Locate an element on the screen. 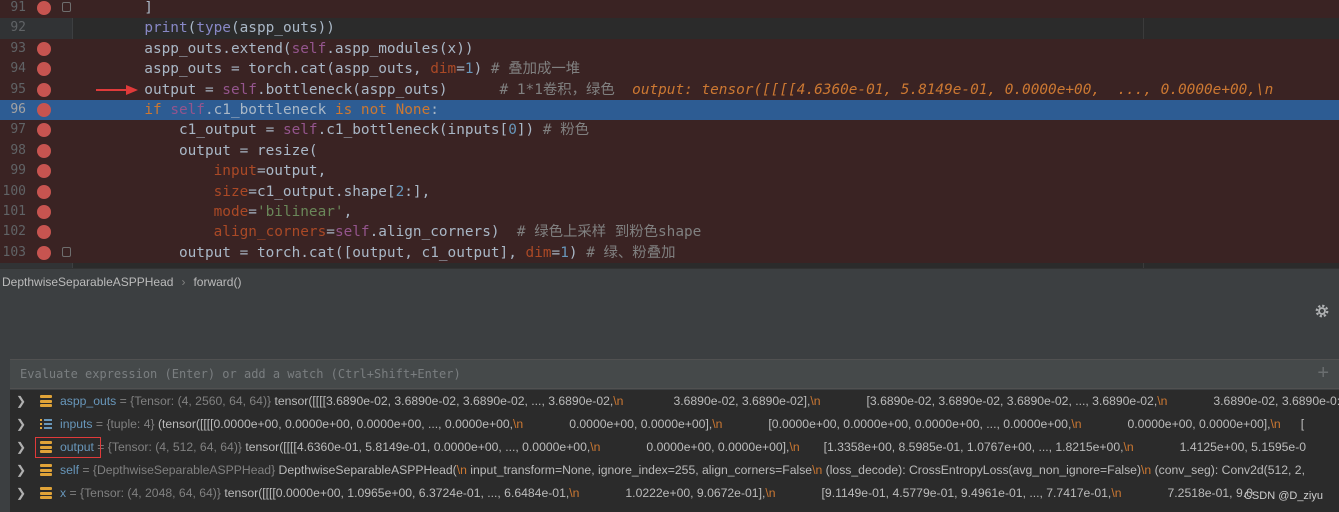  code-comment: # 叠加成一堆 is located at coordinates (535, 69).